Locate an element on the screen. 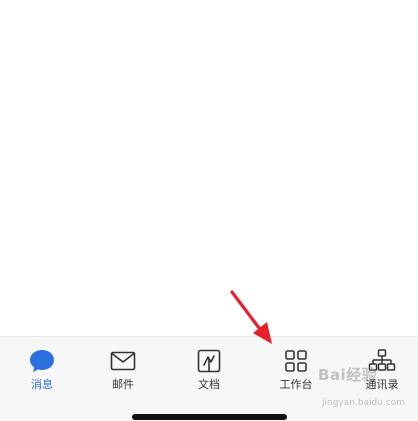 This screenshot has height=421, width=418. tab-messages: 消息 is located at coordinates (42, 372).